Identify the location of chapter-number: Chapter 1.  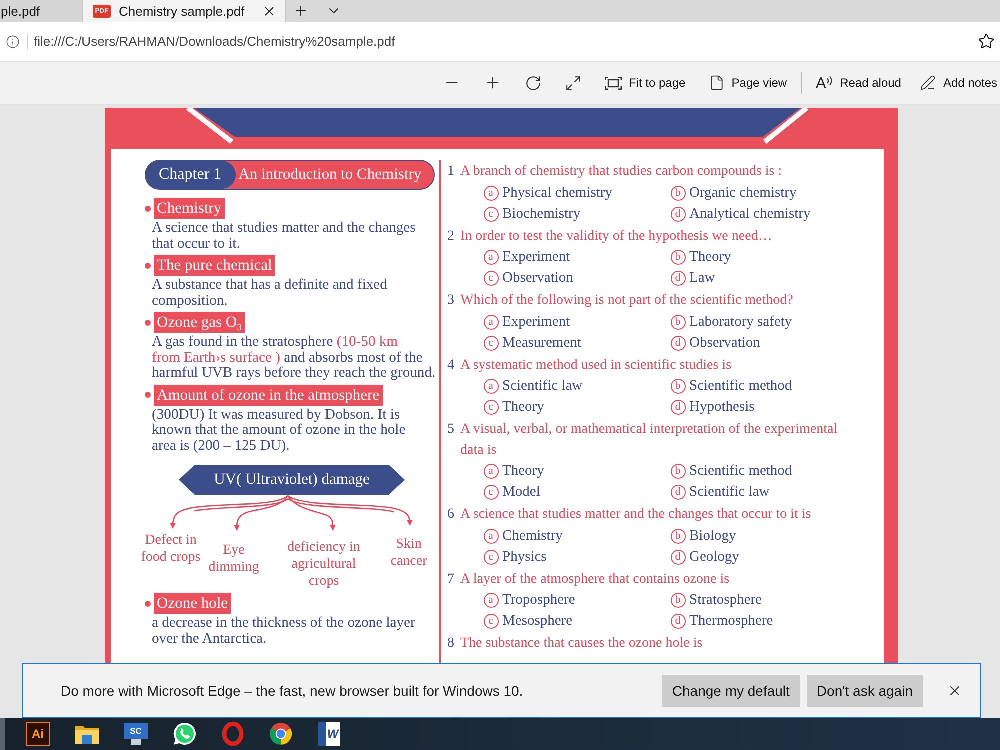
(191, 175).